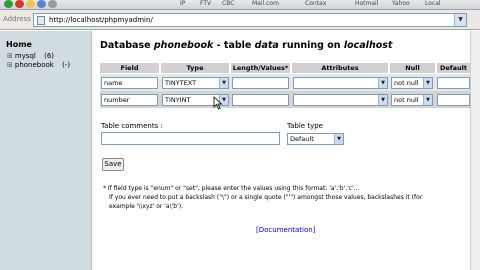 The width and height of the screenshot is (480, 270). I want to click on bookmark-hotmail: Hotmail, so click(366, 4).